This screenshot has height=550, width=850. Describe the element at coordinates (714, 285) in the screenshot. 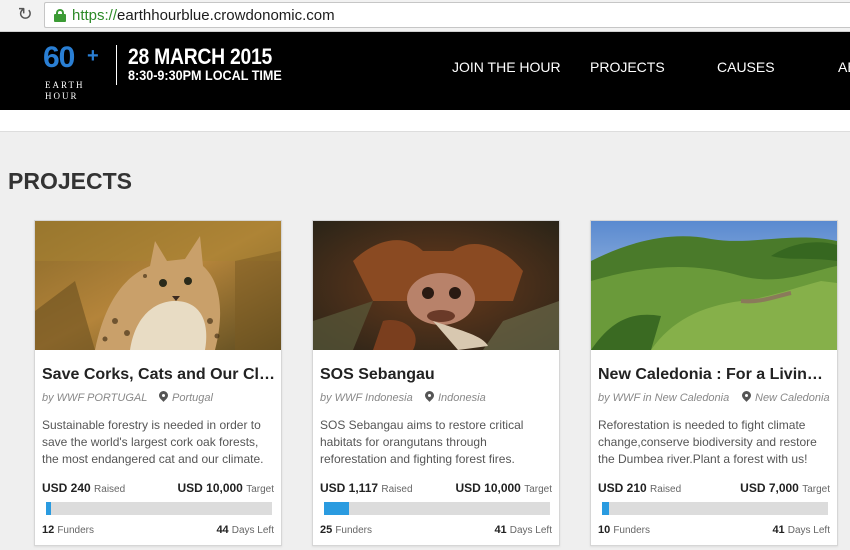

I see `project-image-valley` at that location.